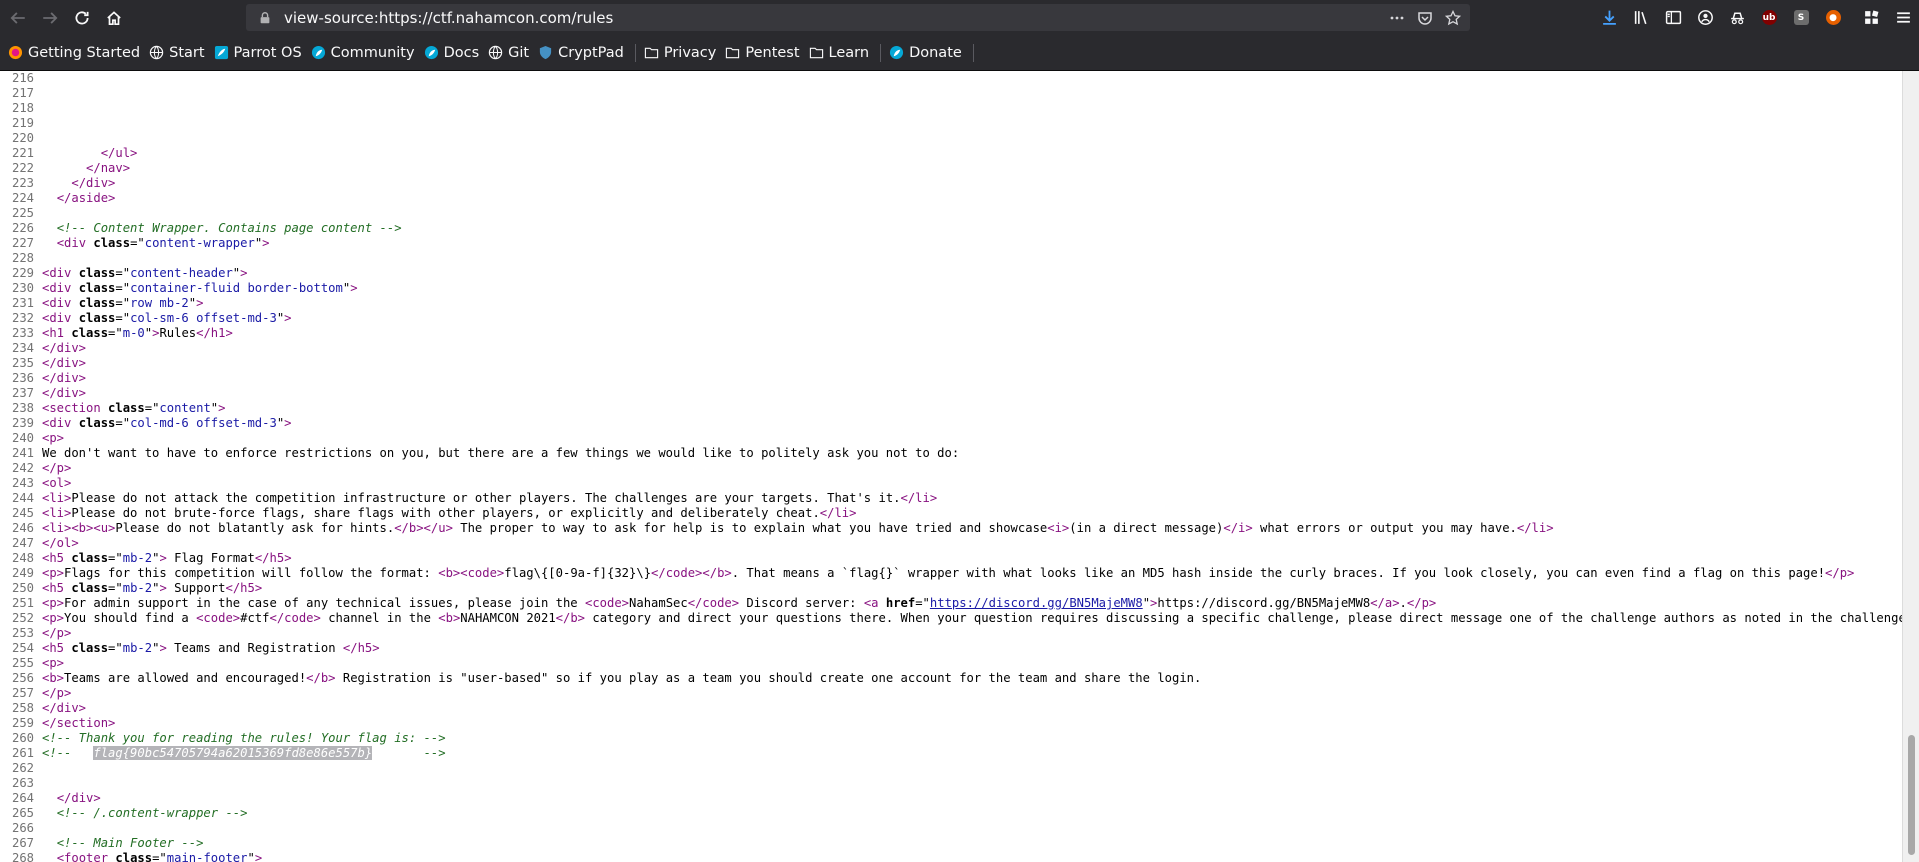 This screenshot has height=862, width=1919. Describe the element at coordinates (22, 153) in the screenshot. I see `line-number: 221` at that location.